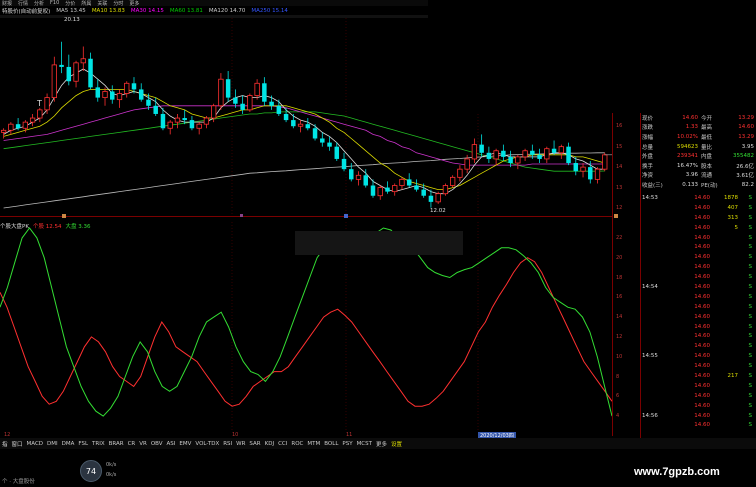 The image size is (756, 487). What do you see at coordinates (83, 444) in the screenshot?
I see `indicator-tab: FSL` at bounding box center [83, 444].